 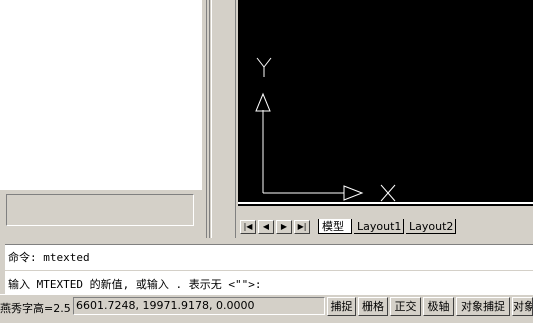 I want to click on splitter-edge, so click(x=209, y=119).